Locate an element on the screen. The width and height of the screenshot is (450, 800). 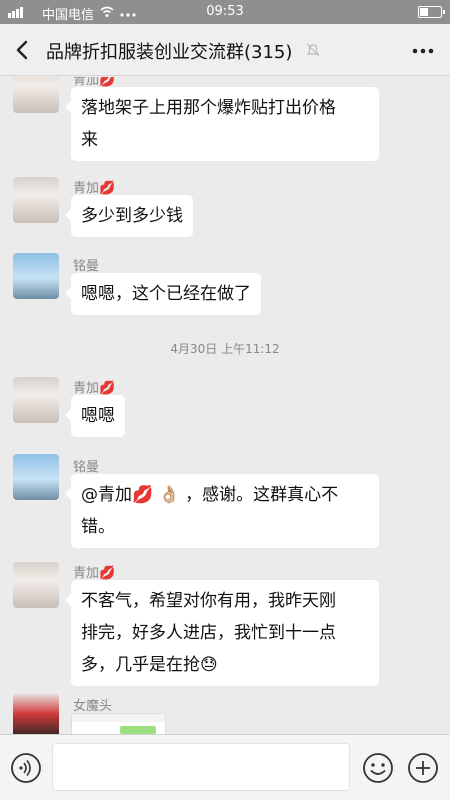
message-line: 来 is located at coordinates (89, 140).